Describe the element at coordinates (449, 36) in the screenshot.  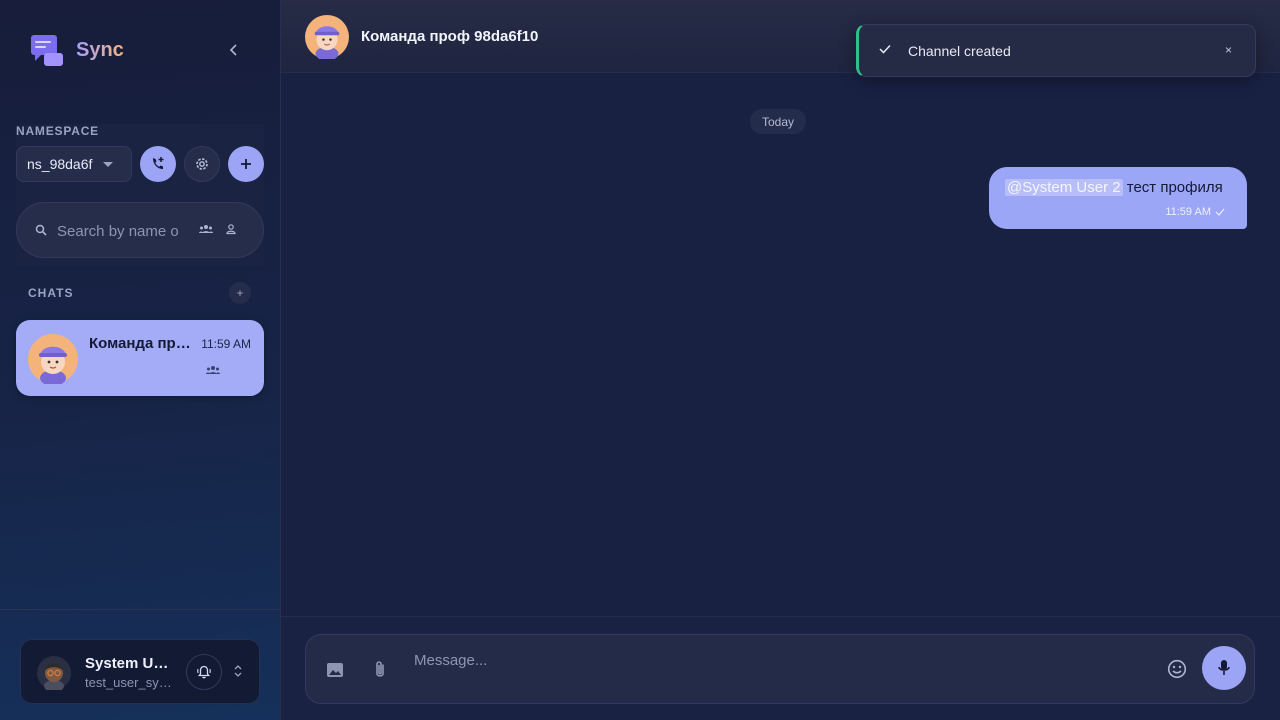
I see `channel-title: Команда проф 98da6f10` at that location.